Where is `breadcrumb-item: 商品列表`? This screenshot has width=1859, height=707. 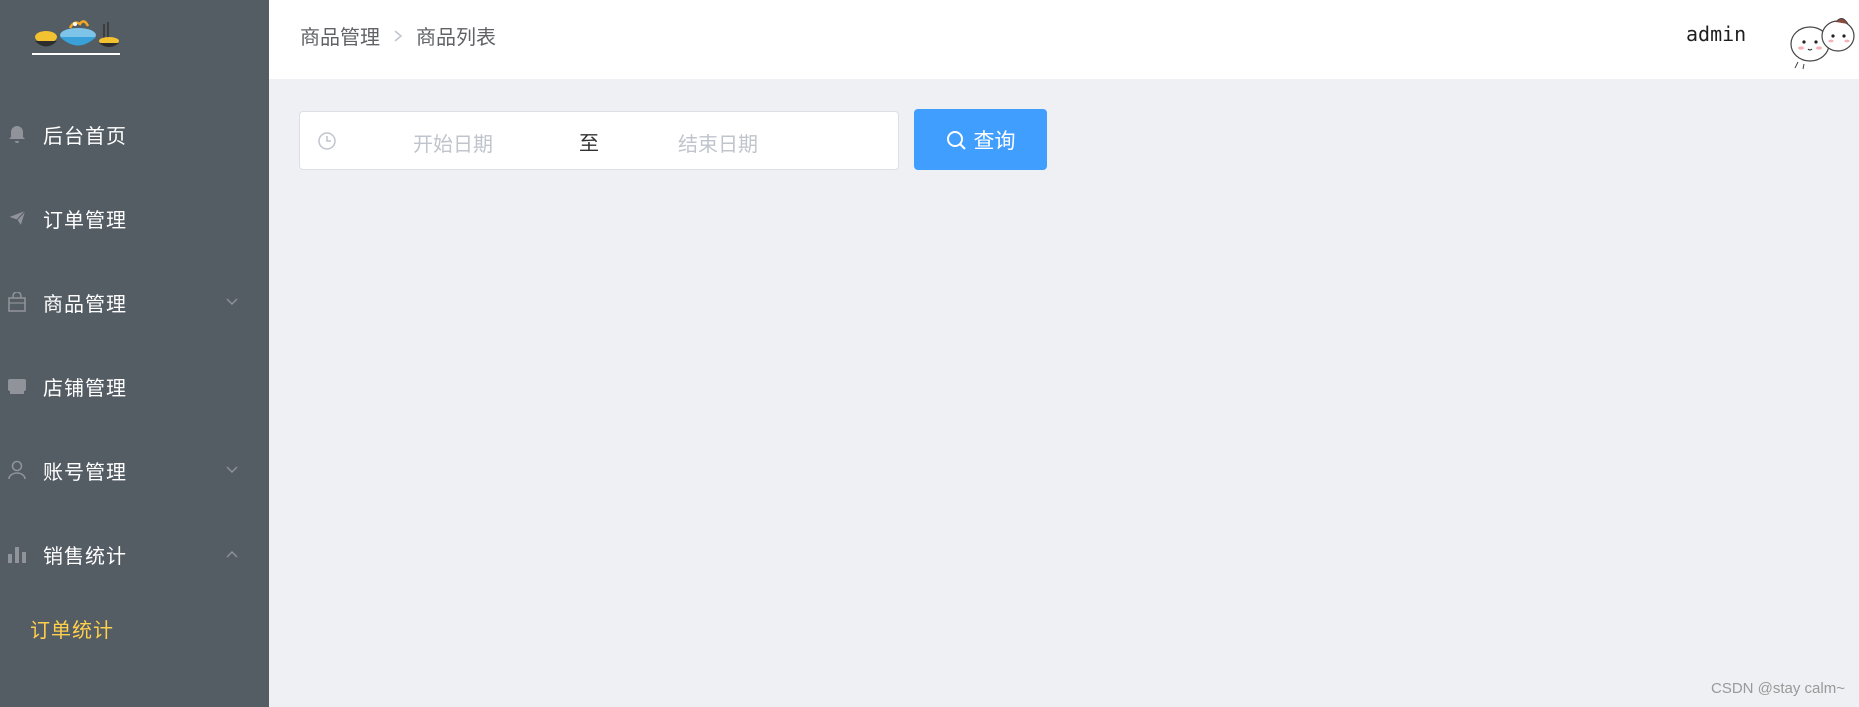
breadcrumb-item: 商品列表 is located at coordinates (456, 37).